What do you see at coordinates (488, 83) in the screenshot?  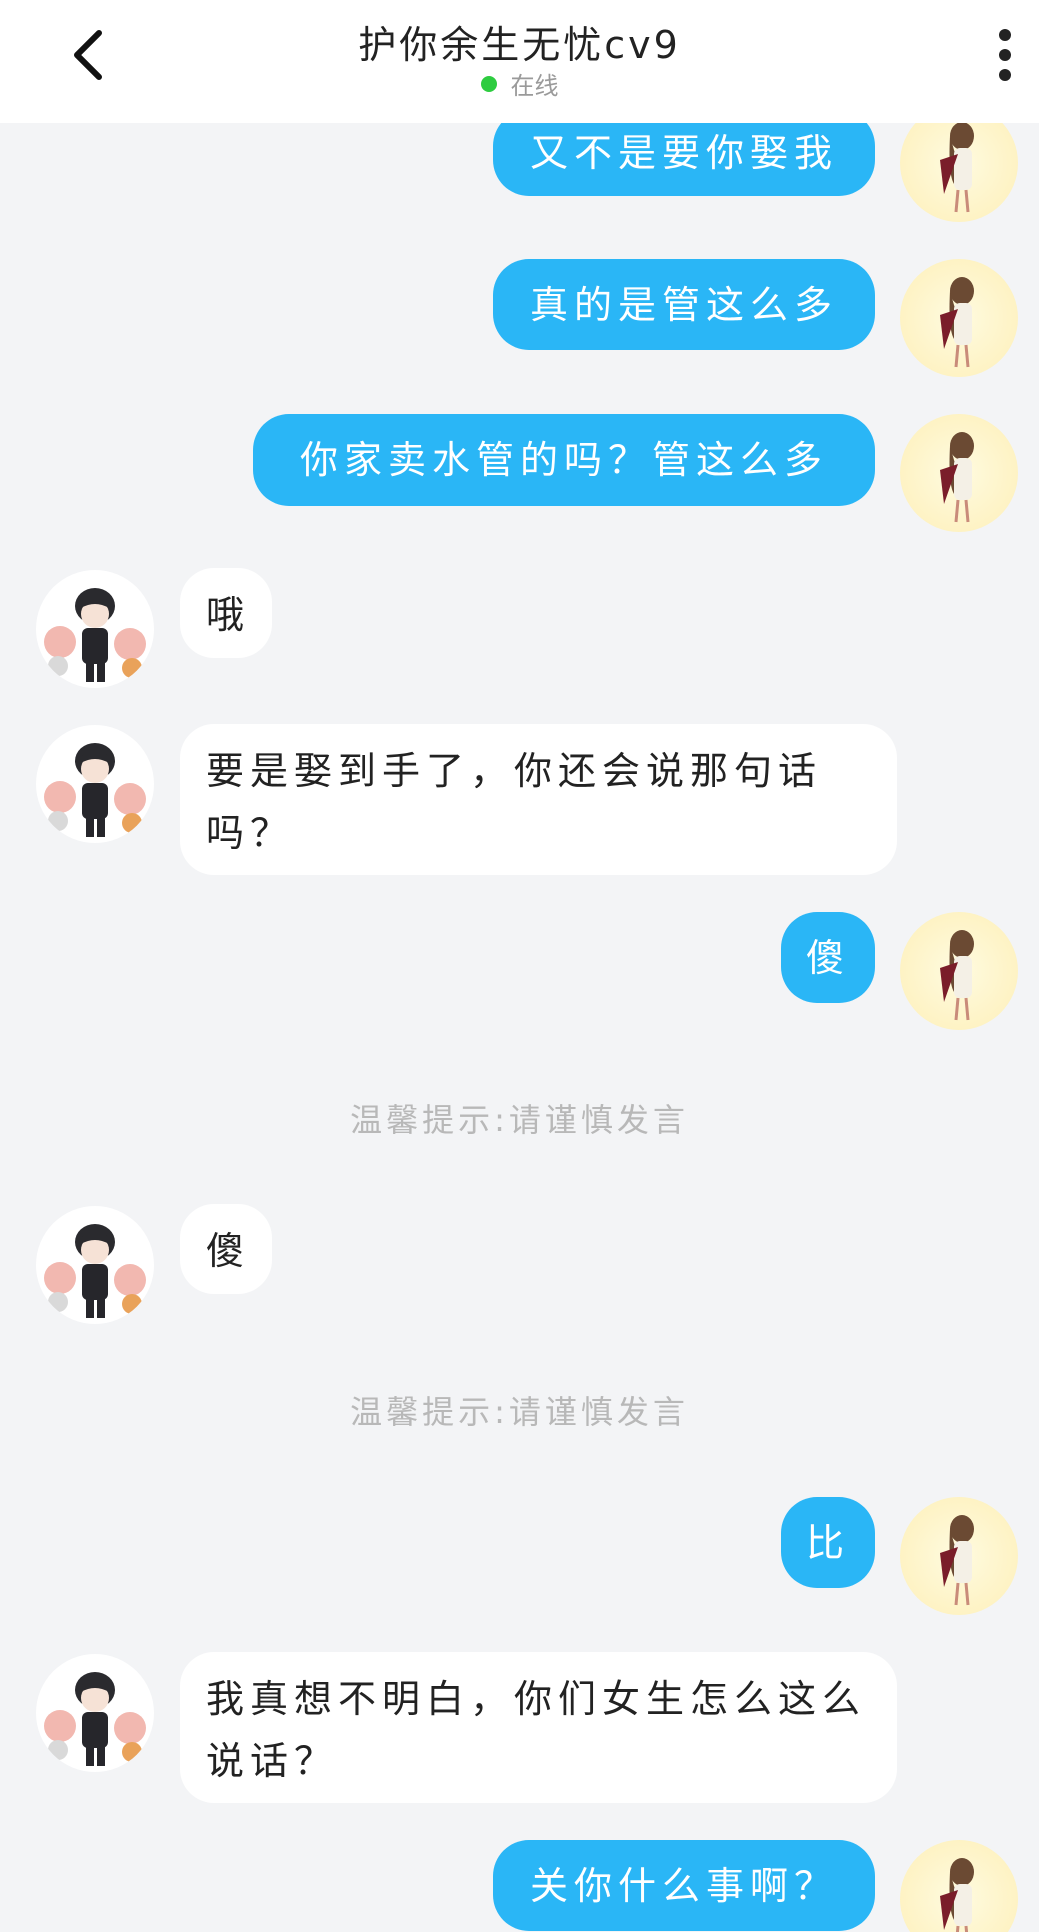 I see `online-dot-icon` at bounding box center [488, 83].